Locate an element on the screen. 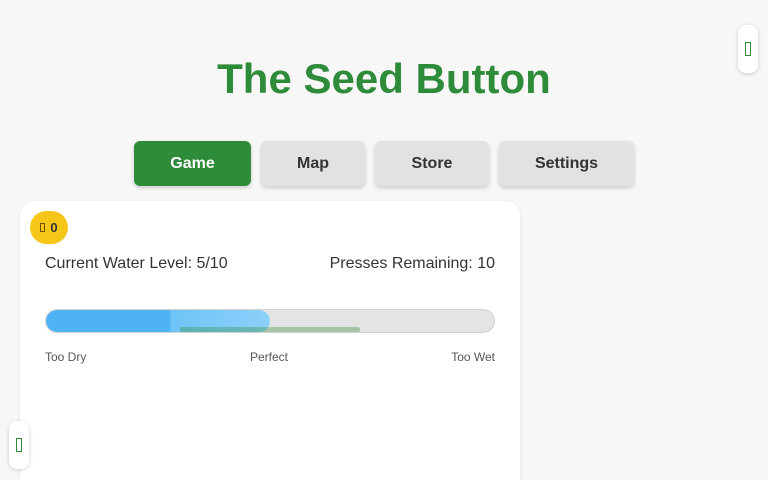  page-title: The Seed Button is located at coordinates (384, 78).